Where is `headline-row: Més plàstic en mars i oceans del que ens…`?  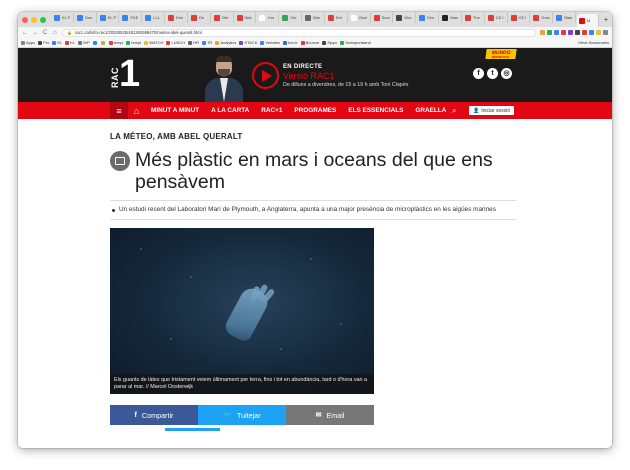
headline-row: Més plàstic en mars i oceans del que ens… is located at coordinates (313, 171).